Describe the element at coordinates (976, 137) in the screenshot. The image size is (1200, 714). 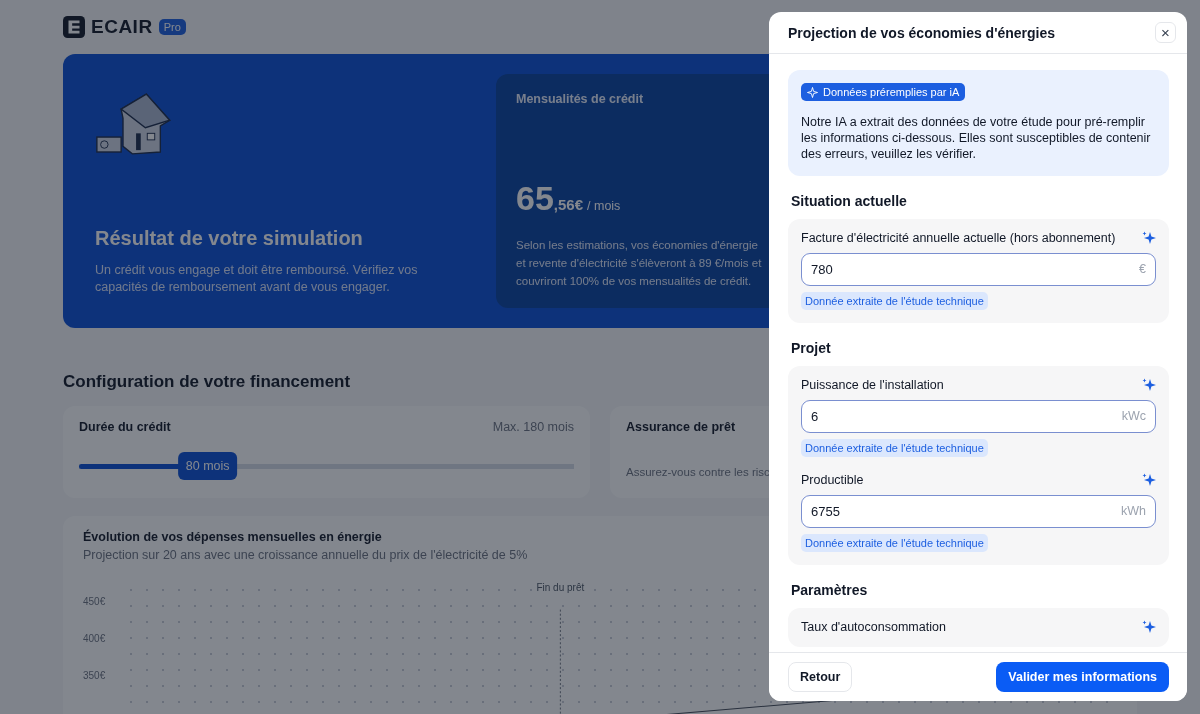
I see `ai-notice-text: Notre IA a extrait des données de votre étude pour pré-remplir les informations ci-dessous. Elles sont susceptibles de contenir des erreurs, veuillez les vérifier.` at that location.